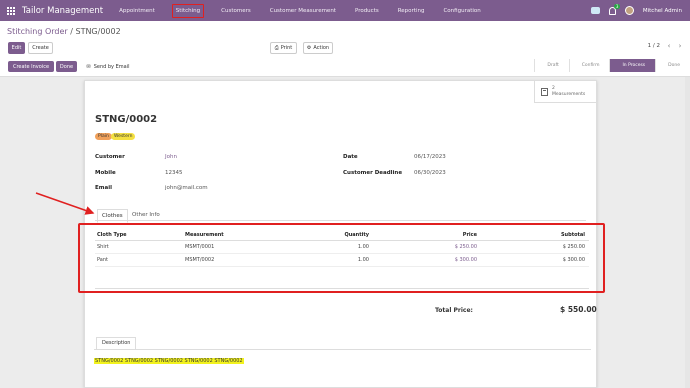 The height and width of the screenshot is (388, 690). I want to click on annotation-arrow, so click(65, 203).